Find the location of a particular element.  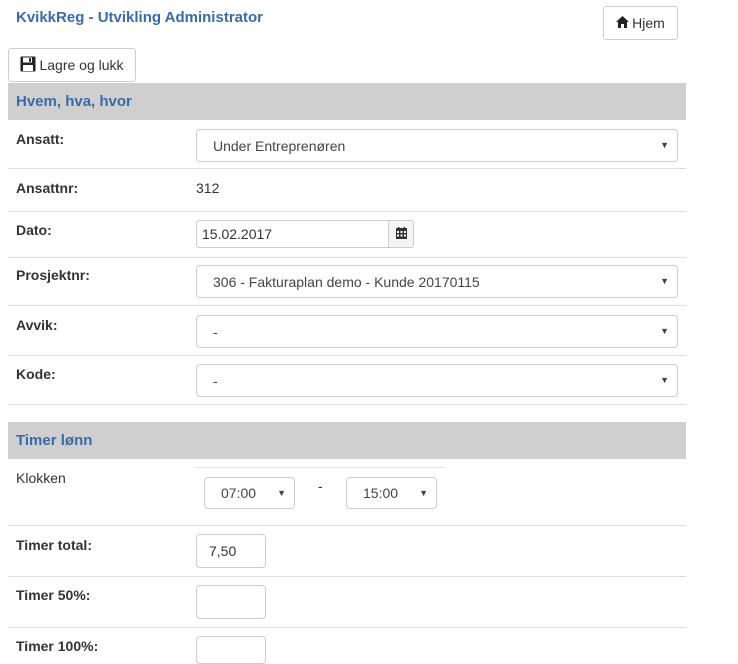

calendar-icon is located at coordinates (401, 234).